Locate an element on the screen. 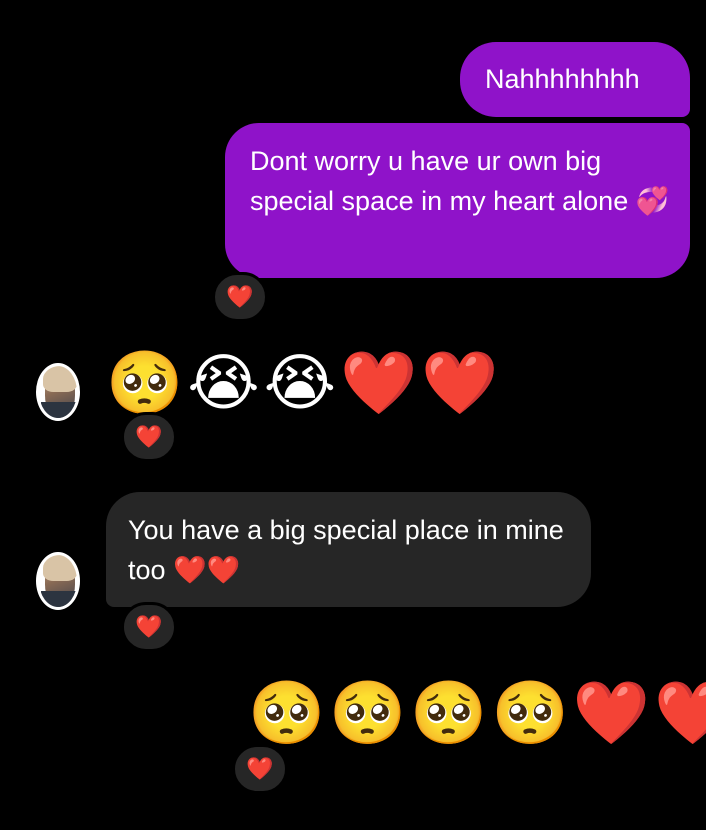 The width and height of the screenshot is (706, 830). outgoing-message-1: Nahhhhhhhh is located at coordinates (575, 79).